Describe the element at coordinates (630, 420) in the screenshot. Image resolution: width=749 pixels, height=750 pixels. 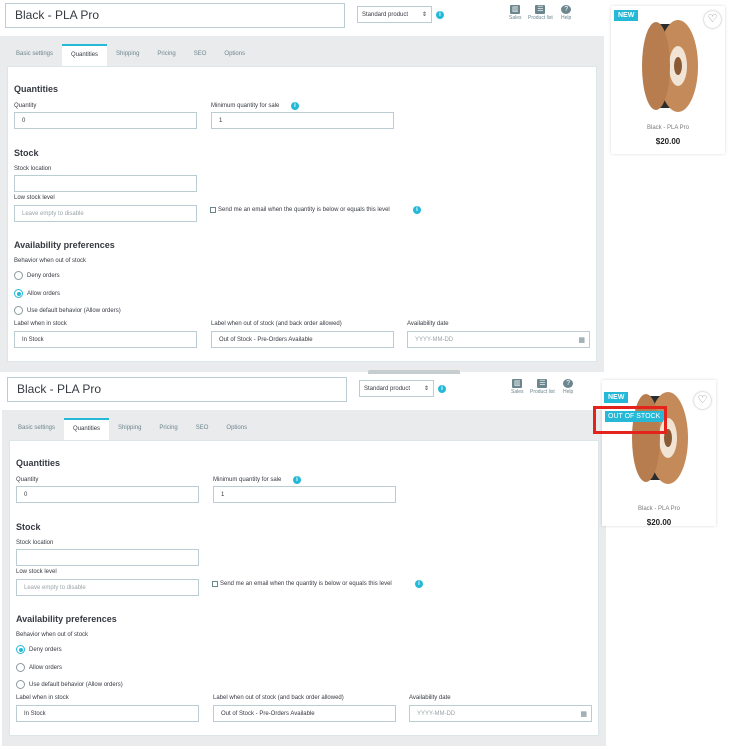
I see `highlight-frame` at that location.